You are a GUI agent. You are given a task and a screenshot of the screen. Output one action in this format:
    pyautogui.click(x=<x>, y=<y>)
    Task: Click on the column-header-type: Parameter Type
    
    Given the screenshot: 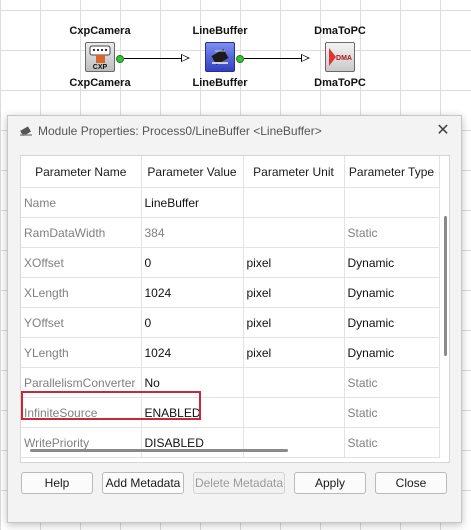 What is the action you would take?
    pyautogui.click(x=392, y=172)
    